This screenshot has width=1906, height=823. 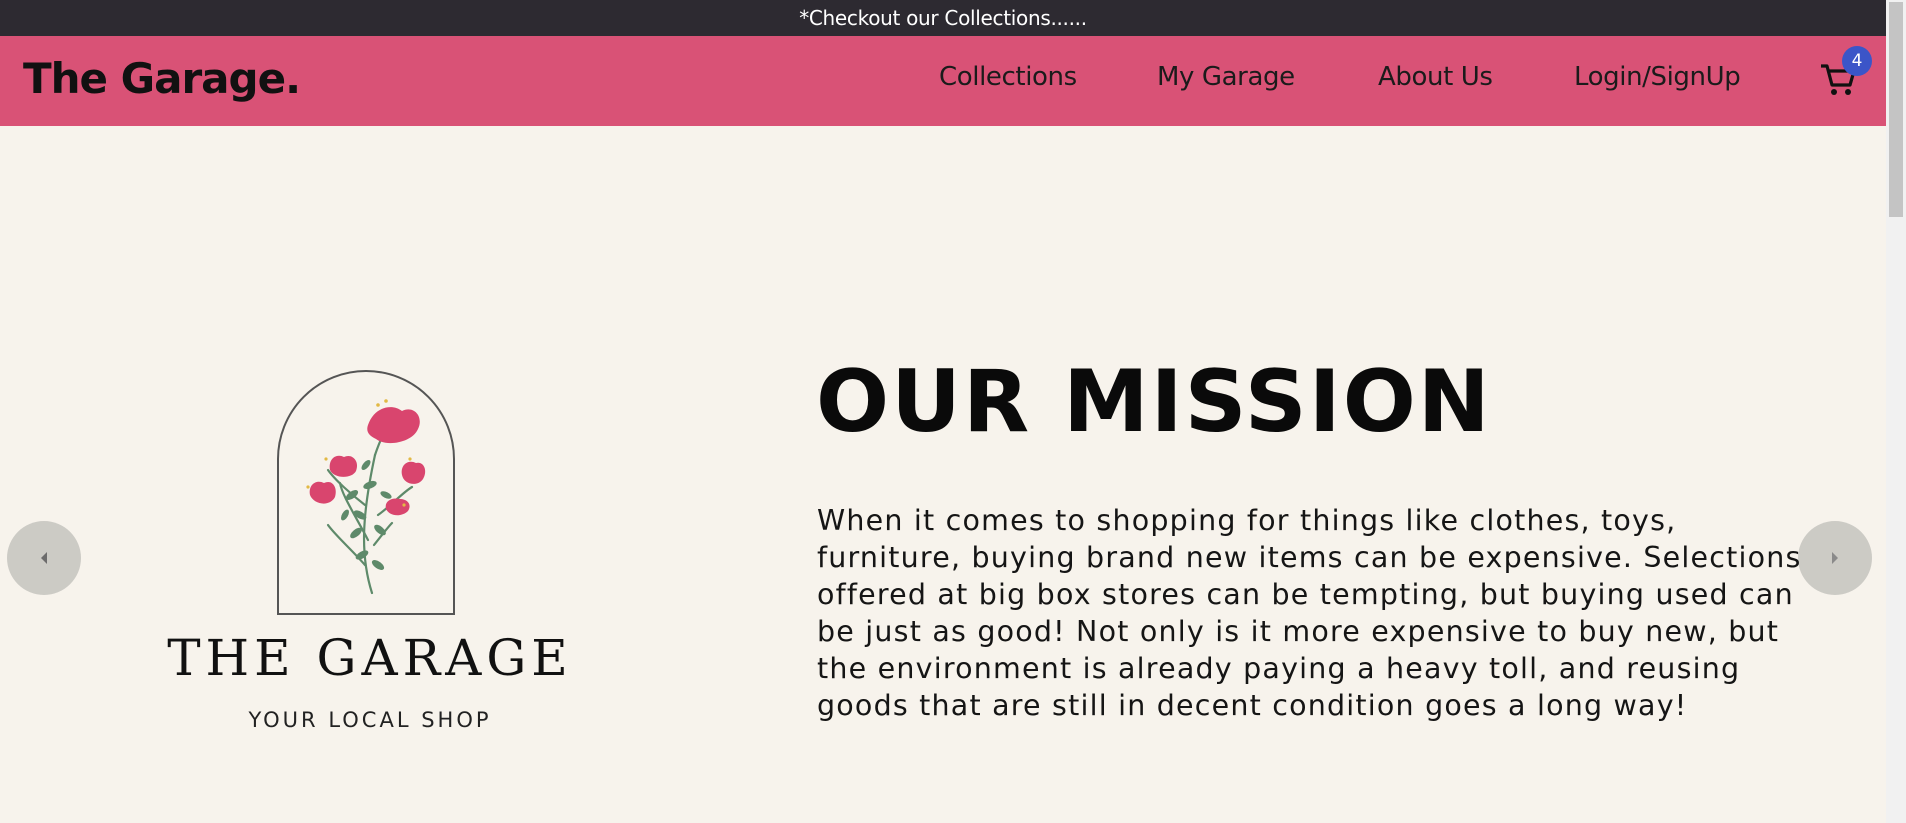 I want to click on caret-right-icon, so click(x=1835, y=558).